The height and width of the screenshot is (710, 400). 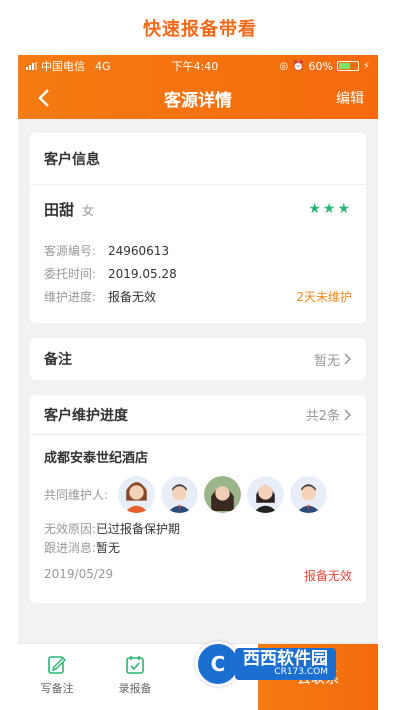 I want to click on field-row: 委托时间: 2019.05.28, so click(x=198, y=273).